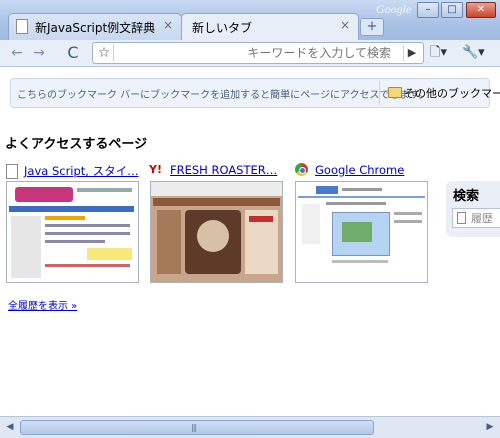 This screenshot has height=438, width=500. I want to click on reload-button: C, so click(73, 53).